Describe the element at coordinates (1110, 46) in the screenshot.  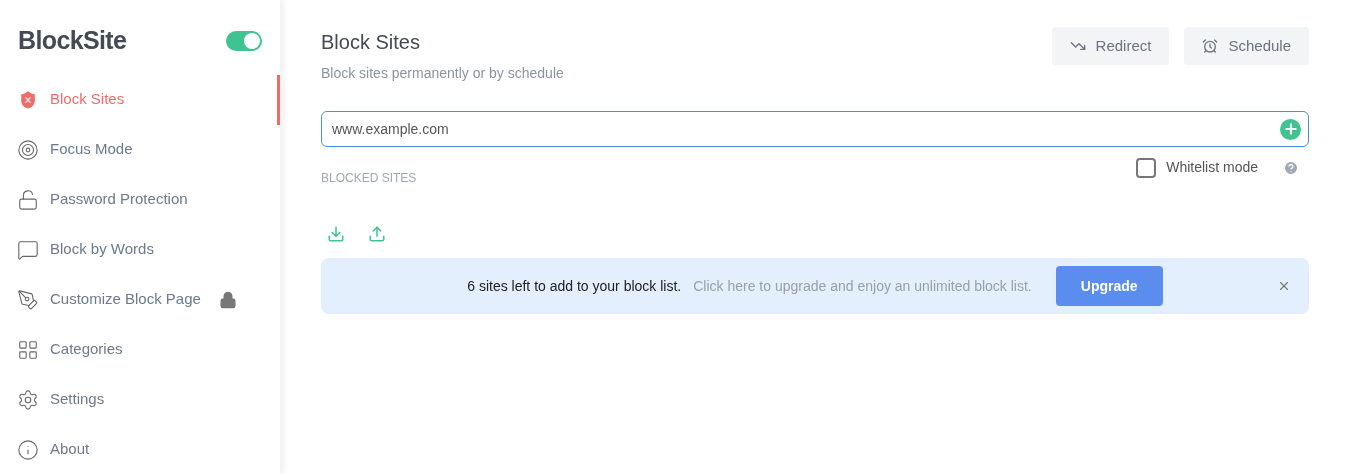
I see `redirect-button: Redirect` at that location.